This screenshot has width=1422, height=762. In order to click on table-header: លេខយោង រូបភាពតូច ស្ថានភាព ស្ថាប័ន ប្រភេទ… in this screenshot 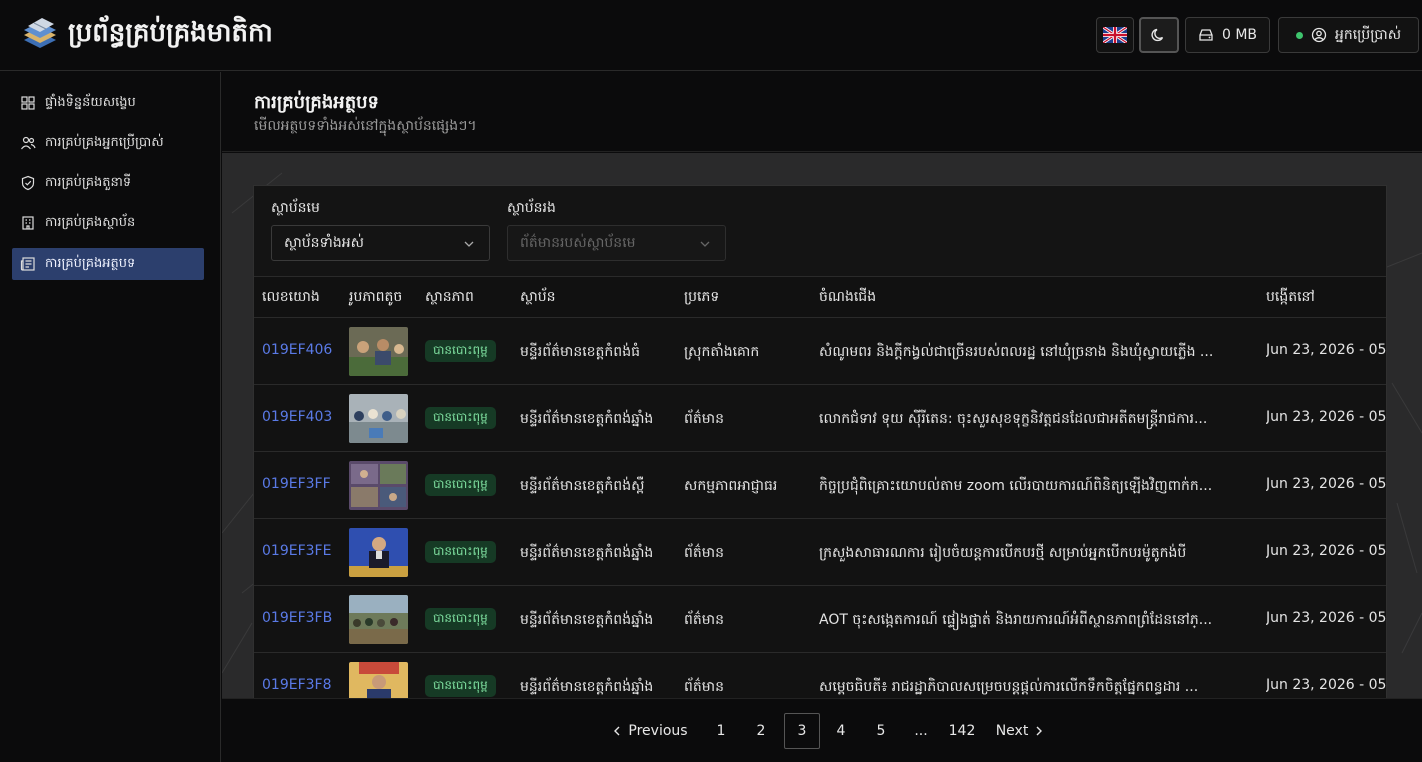, I will do `click(820, 297)`.